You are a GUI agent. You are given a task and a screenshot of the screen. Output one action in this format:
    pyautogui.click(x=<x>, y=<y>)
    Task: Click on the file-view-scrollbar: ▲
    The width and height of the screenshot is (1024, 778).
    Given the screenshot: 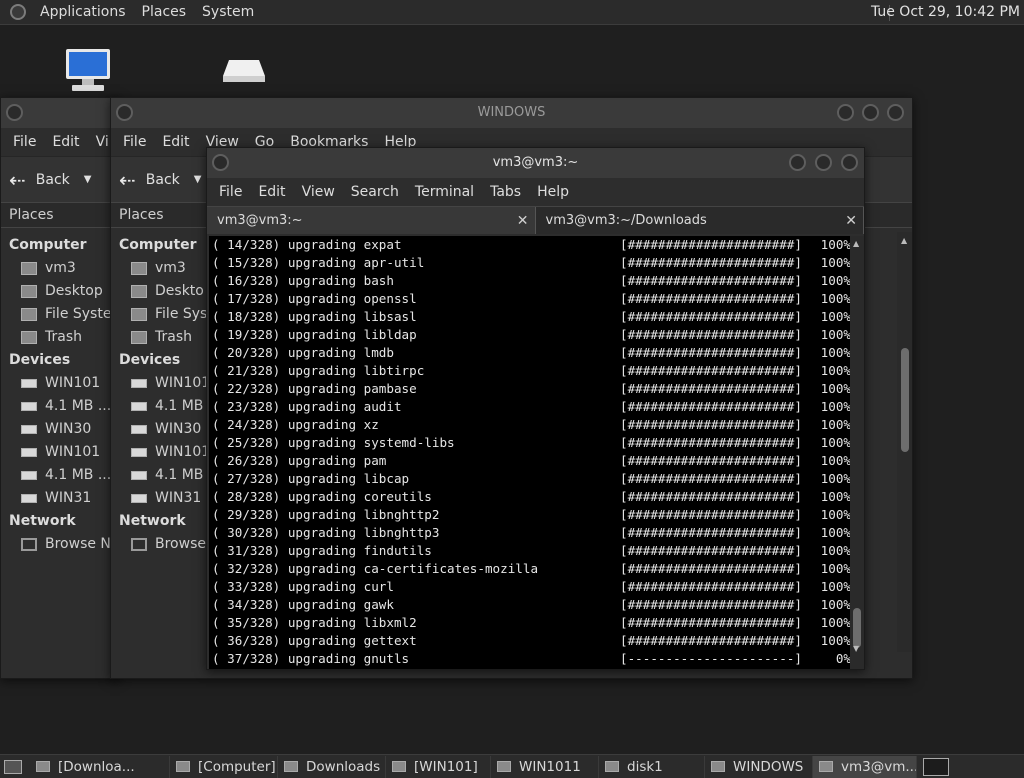 What is the action you would take?
    pyautogui.click(x=904, y=442)
    